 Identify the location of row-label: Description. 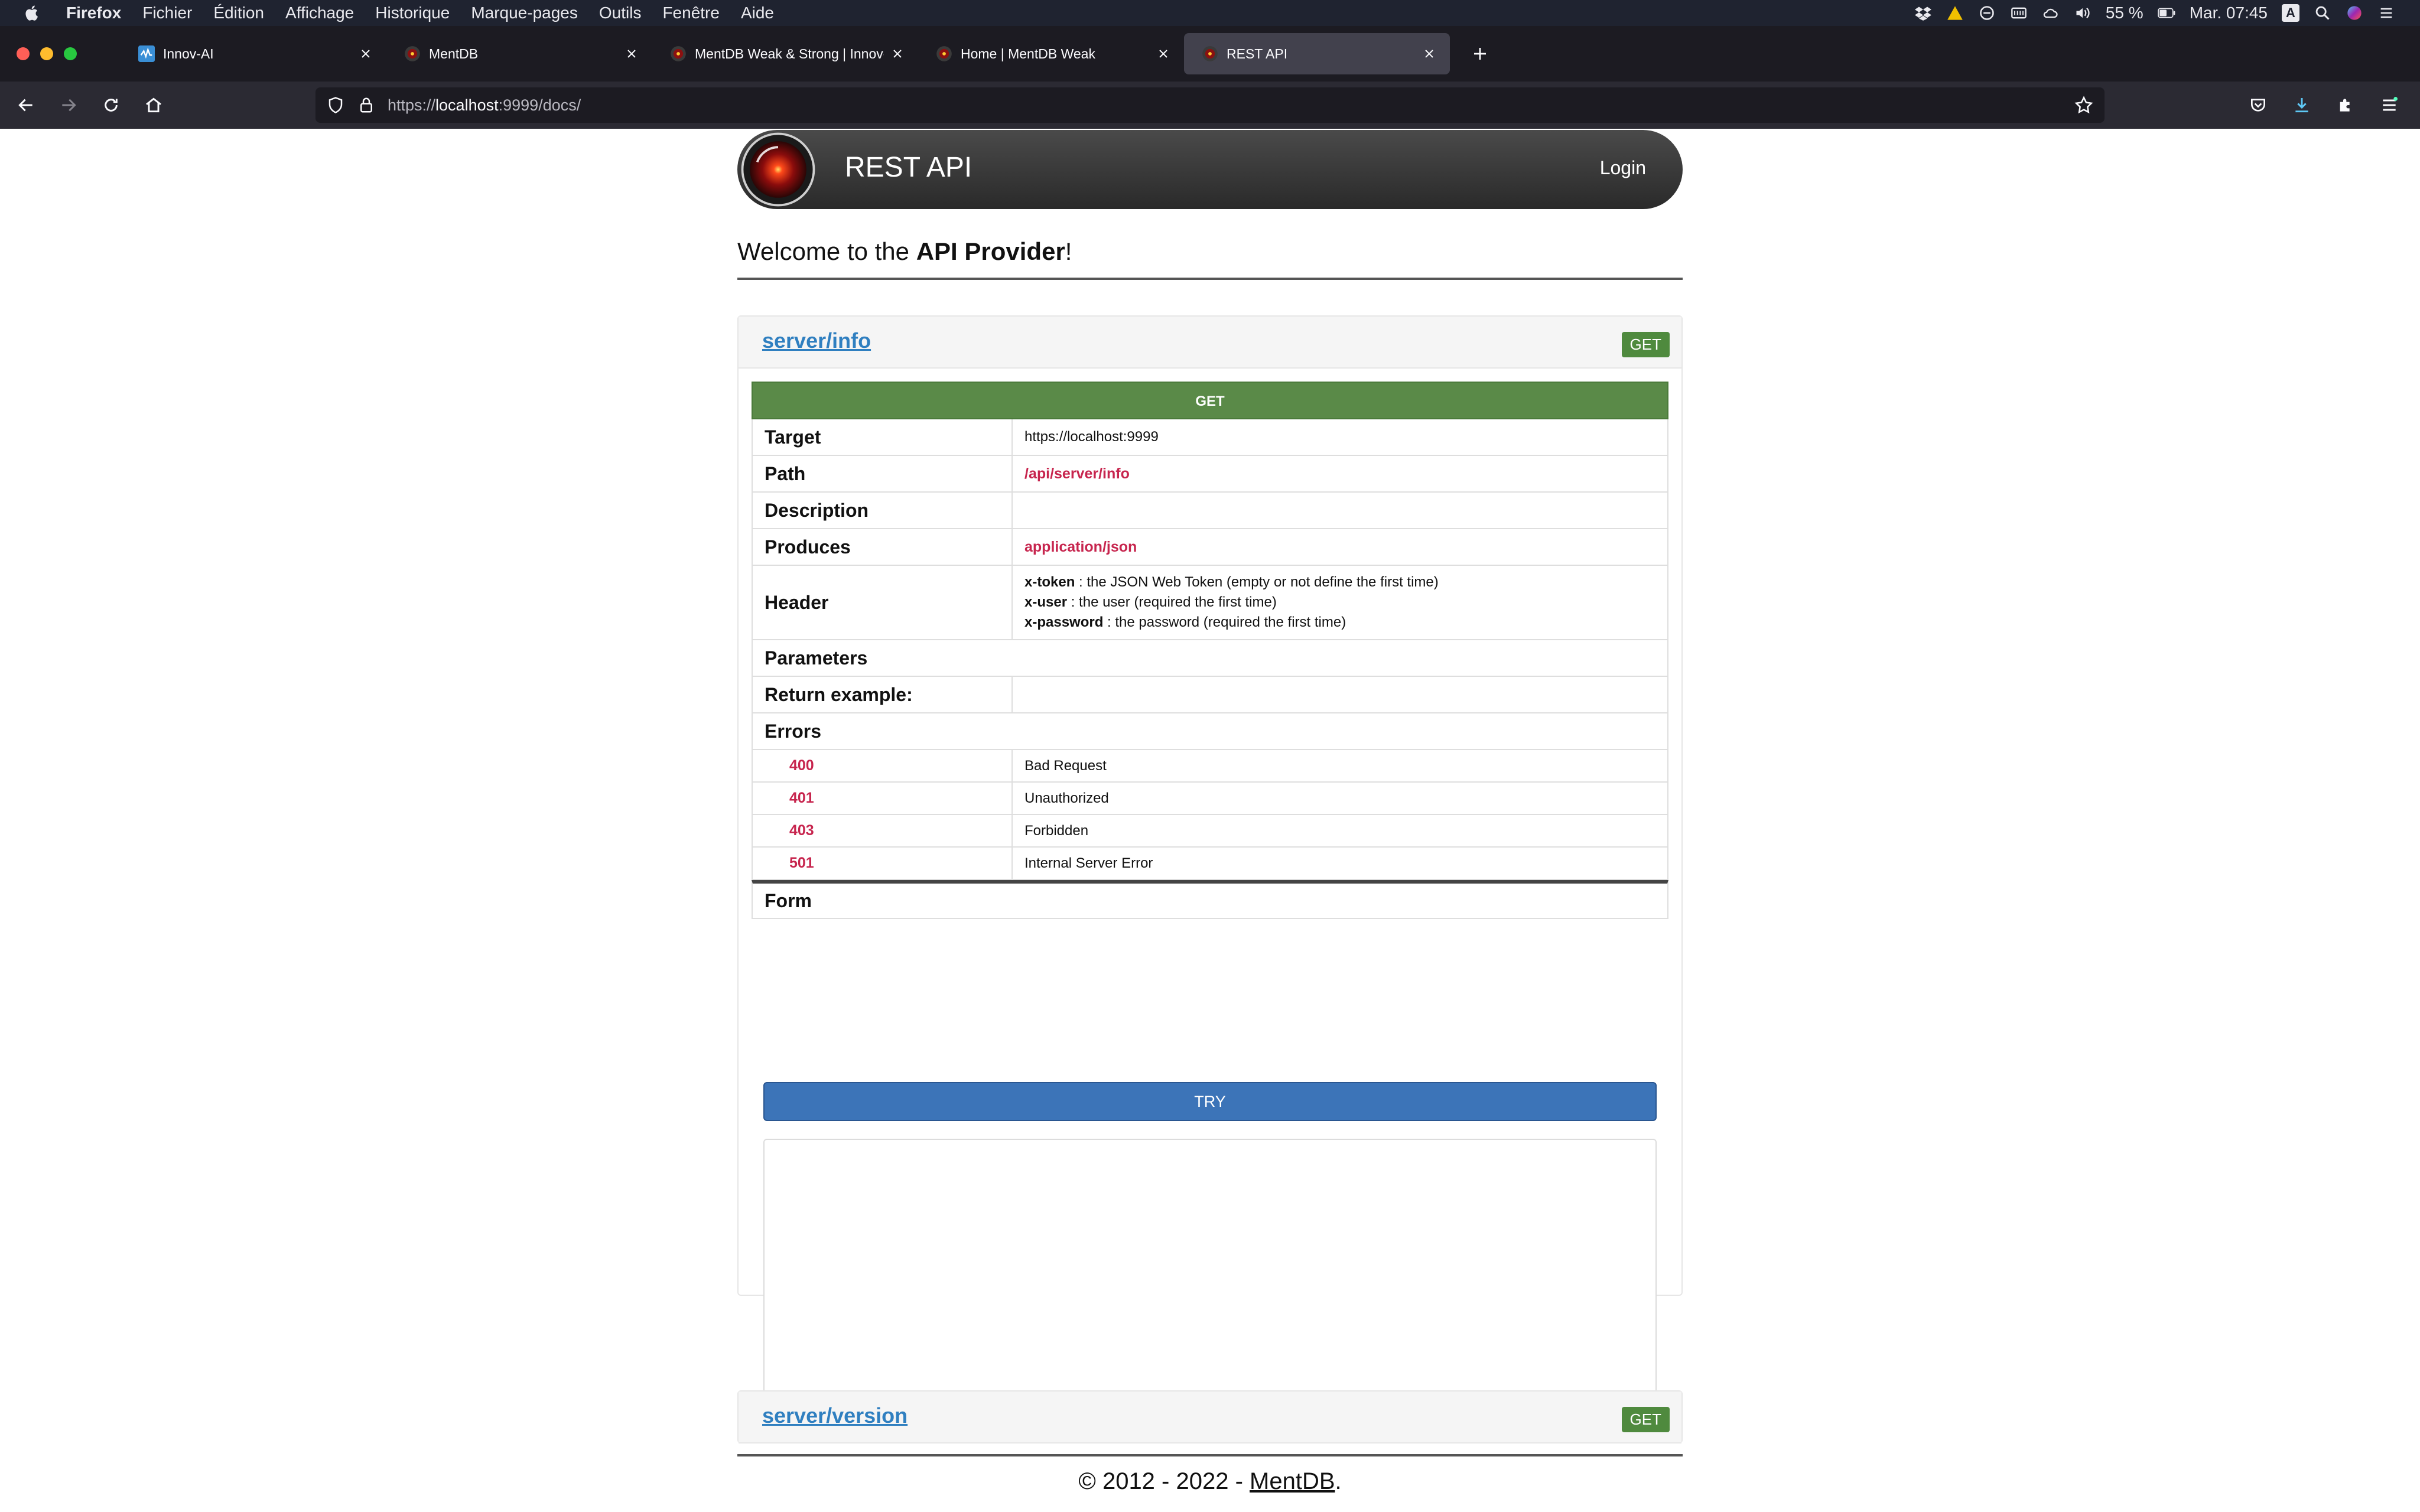
(883, 510).